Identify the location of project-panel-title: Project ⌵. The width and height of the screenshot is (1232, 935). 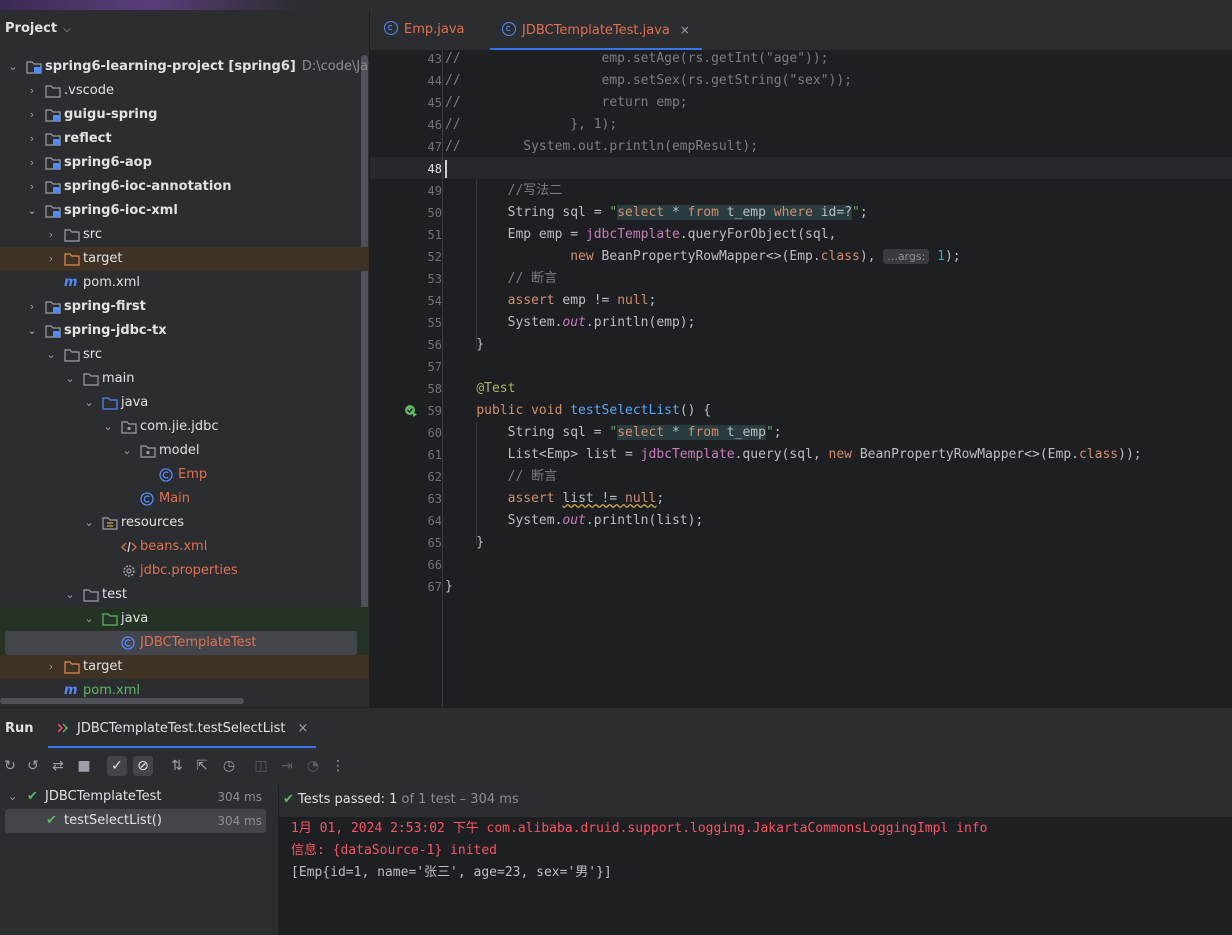
(38, 28).